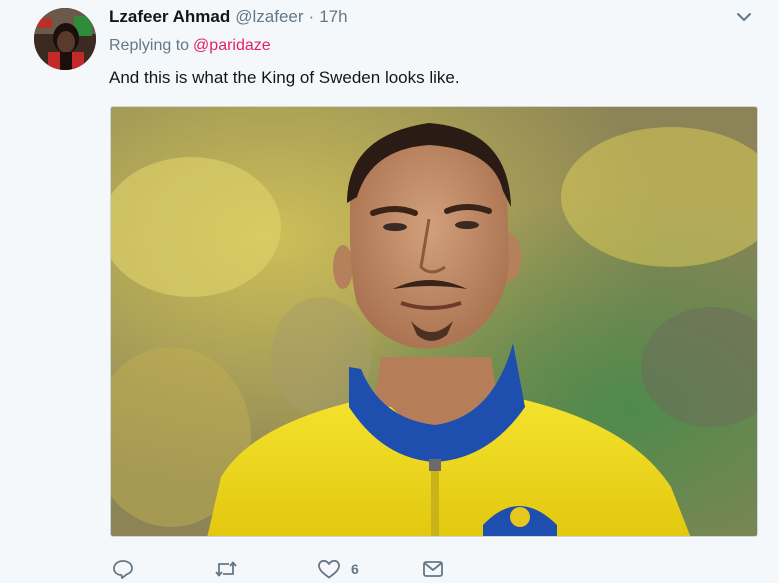  What do you see at coordinates (232, 45) in the screenshot?
I see `reply-mention-link: @paridaze` at bounding box center [232, 45].